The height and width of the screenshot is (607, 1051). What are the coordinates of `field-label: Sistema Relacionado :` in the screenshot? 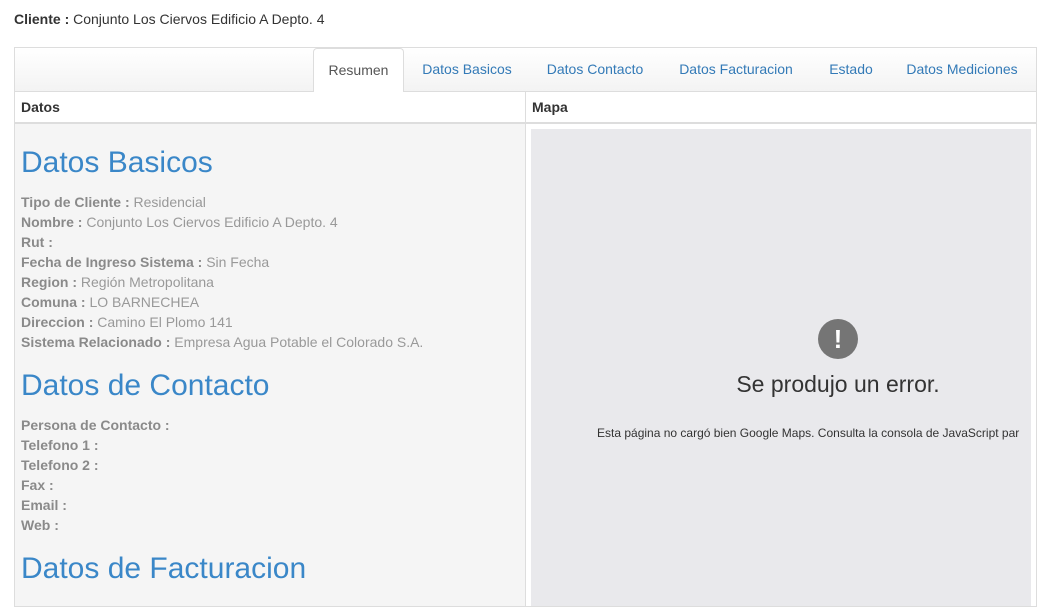 It's located at (96, 342).